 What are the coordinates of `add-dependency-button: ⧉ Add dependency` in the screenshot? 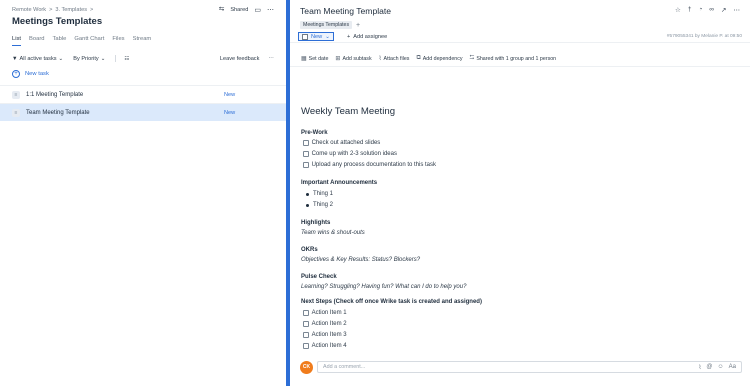 It's located at (439, 58).